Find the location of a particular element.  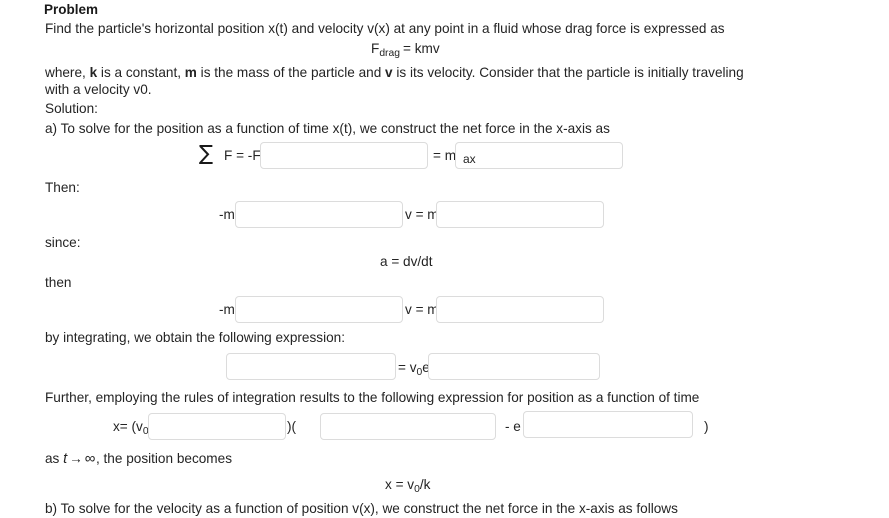

page-title: Problem is located at coordinates (71, 9).